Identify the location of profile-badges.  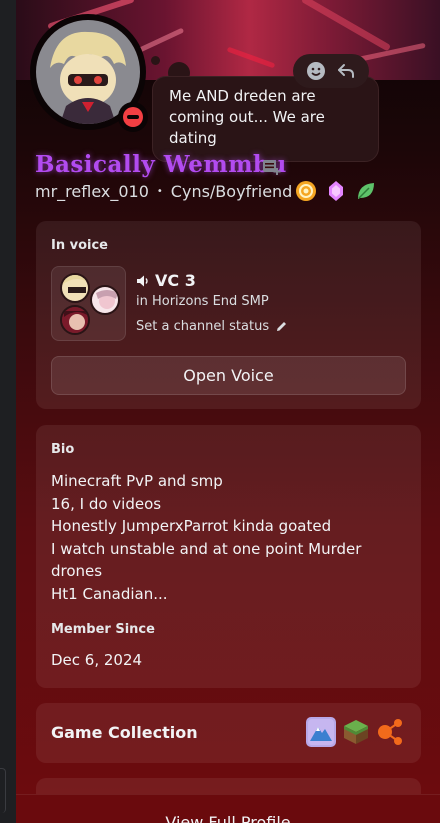
(336, 191).